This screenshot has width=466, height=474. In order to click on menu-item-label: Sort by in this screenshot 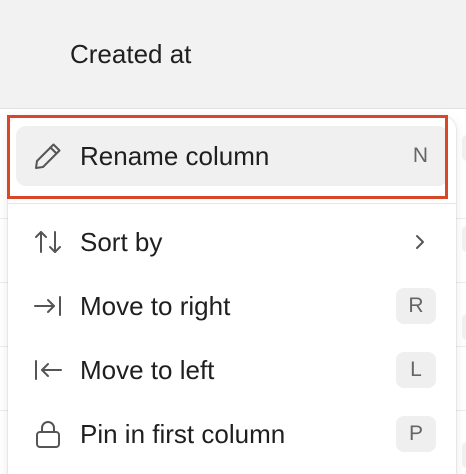, I will do `click(121, 242)`.